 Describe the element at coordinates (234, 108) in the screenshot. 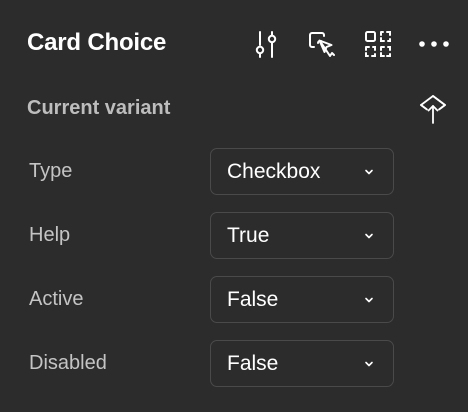

I see `current-variant-section: Current variant` at that location.